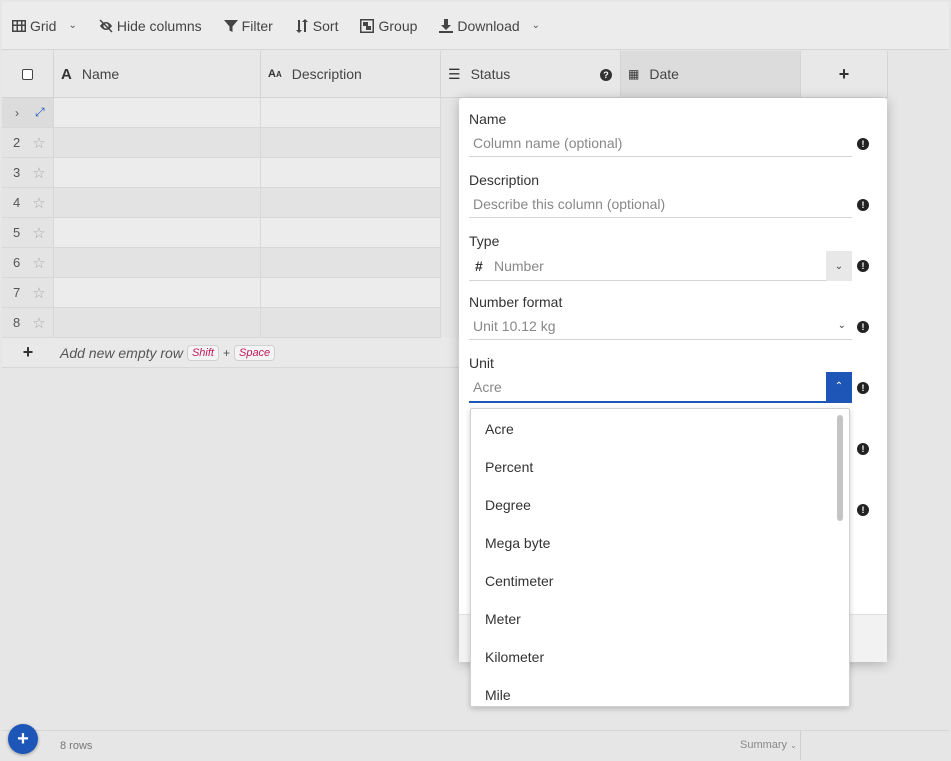  Describe the element at coordinates (514, 326) in the screenshot. I see `number-format-value: Unit 10.12 kg` at that location.